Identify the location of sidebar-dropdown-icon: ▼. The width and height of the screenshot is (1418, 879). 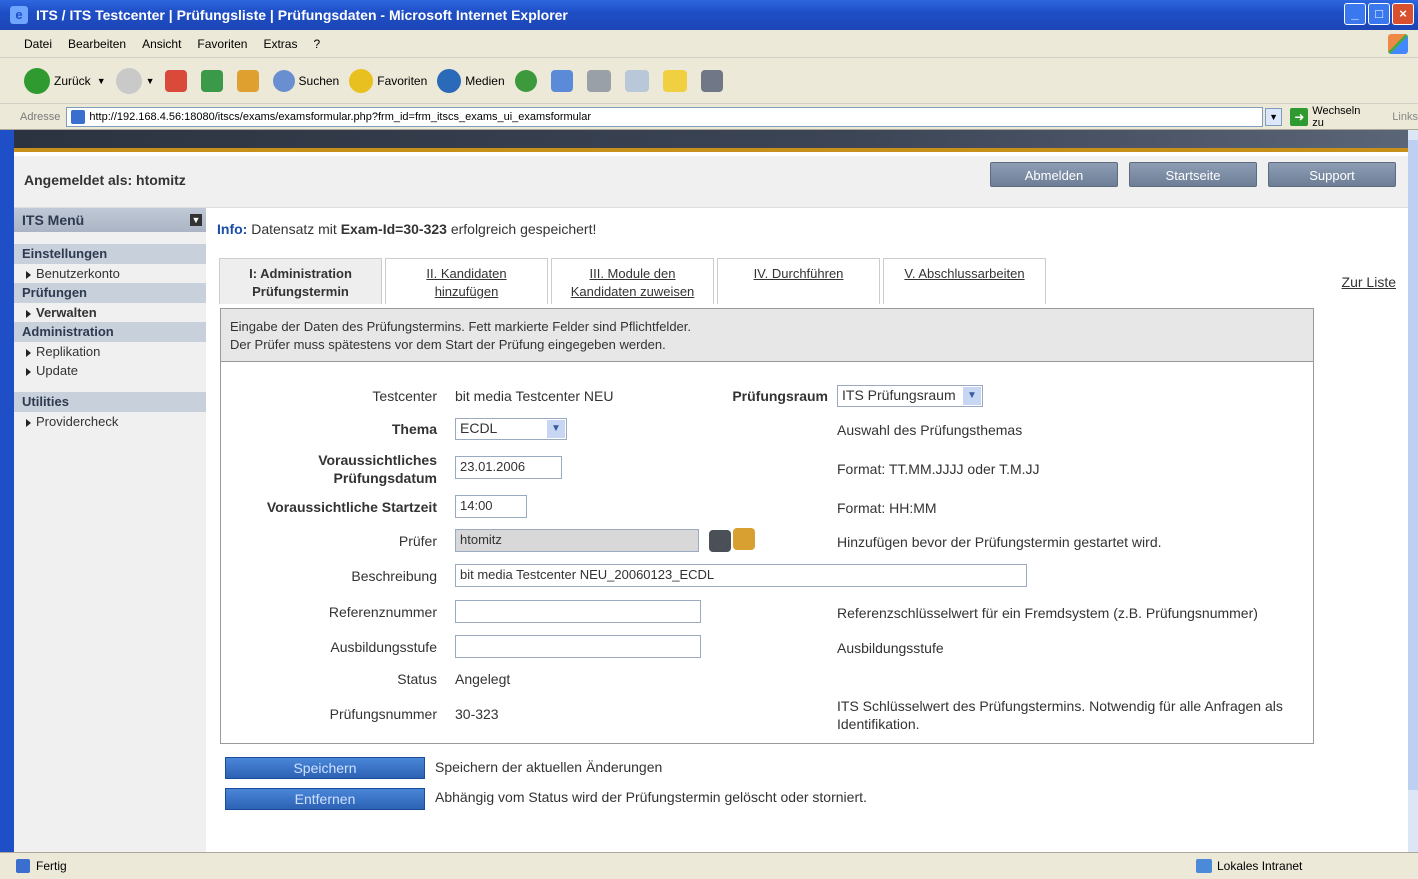
(196, 220).